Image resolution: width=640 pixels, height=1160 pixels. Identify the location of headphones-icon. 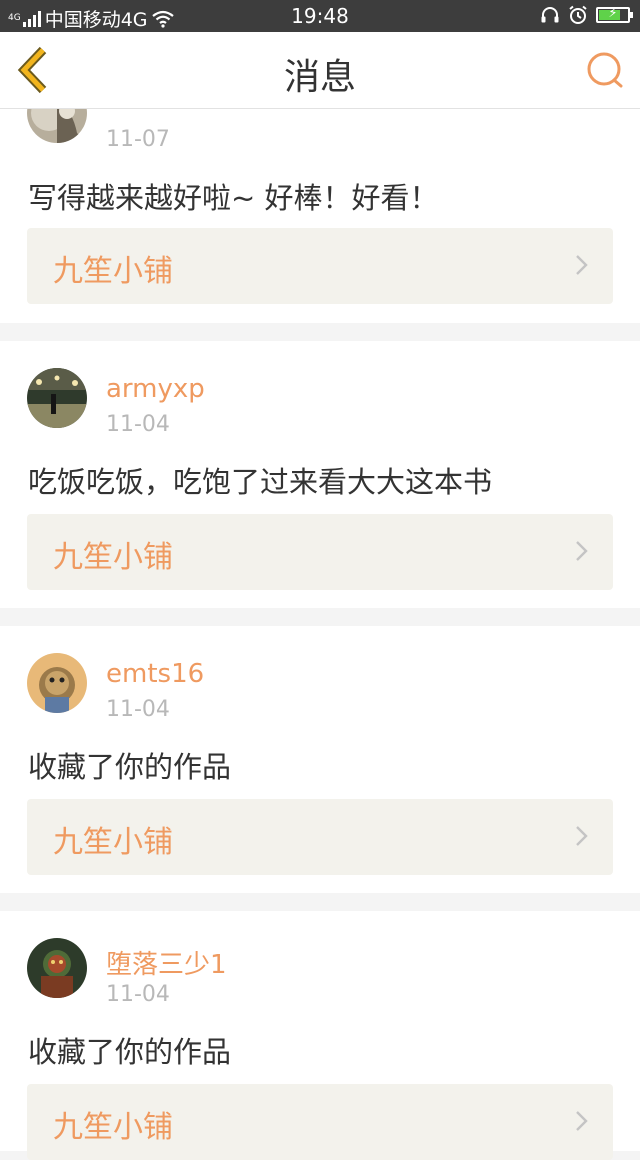
(550, 15).